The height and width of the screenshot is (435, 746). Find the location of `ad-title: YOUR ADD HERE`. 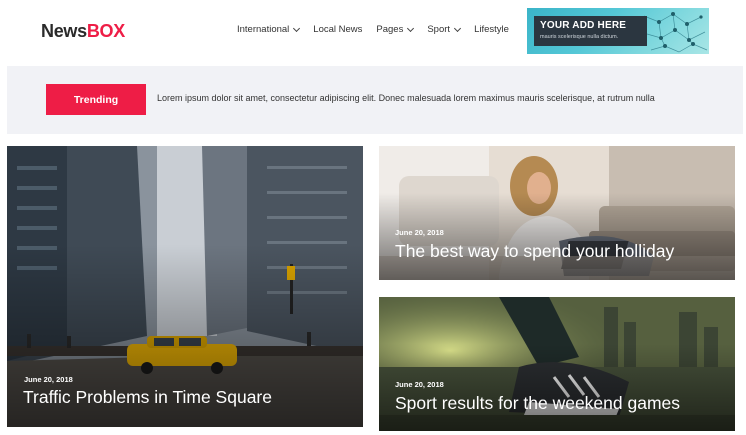

ad-title: YOUR ADD HERE is located at coordinates (583, 25).